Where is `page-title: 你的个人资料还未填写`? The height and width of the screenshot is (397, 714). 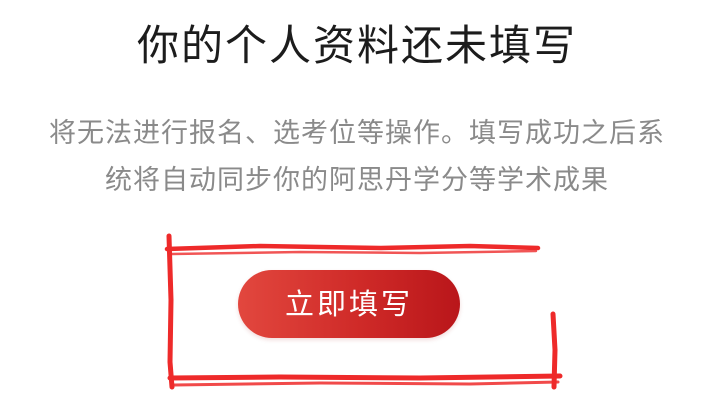 page-title: 你的个人资料还未填写 is located at coordinates (356, 45).